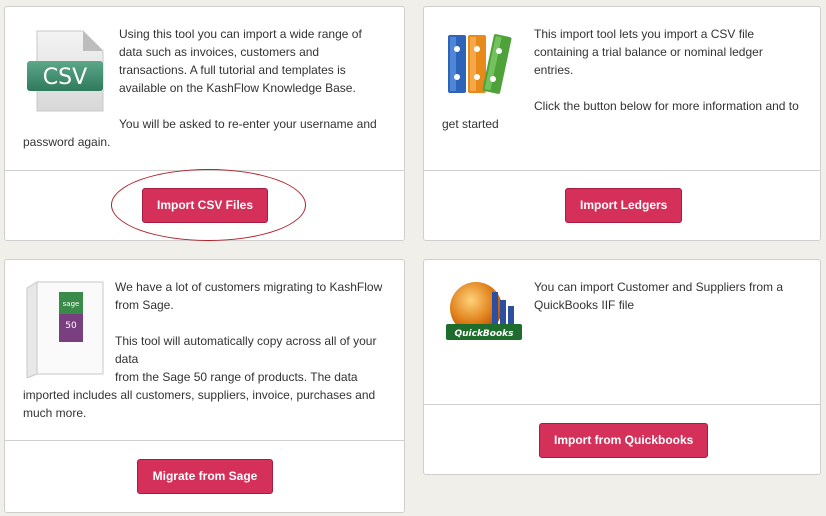 The image size is (826, 516). I want to click on csv-file-icon: CSV, so click(68, 72).